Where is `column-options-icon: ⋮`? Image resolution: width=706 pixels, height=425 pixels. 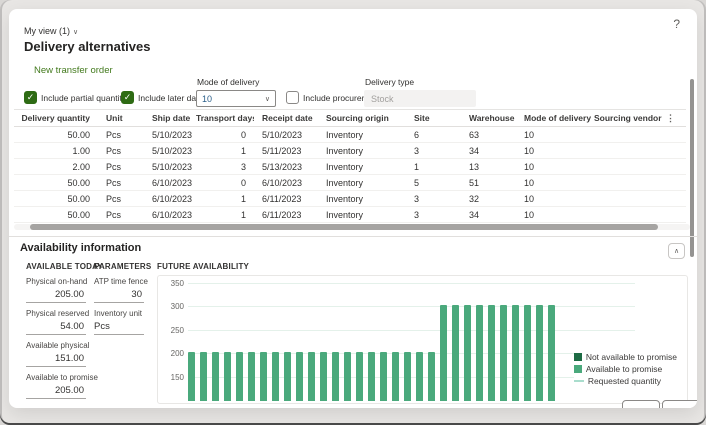 column-options-icon: ⋮ is located at coordinates (672, 118).